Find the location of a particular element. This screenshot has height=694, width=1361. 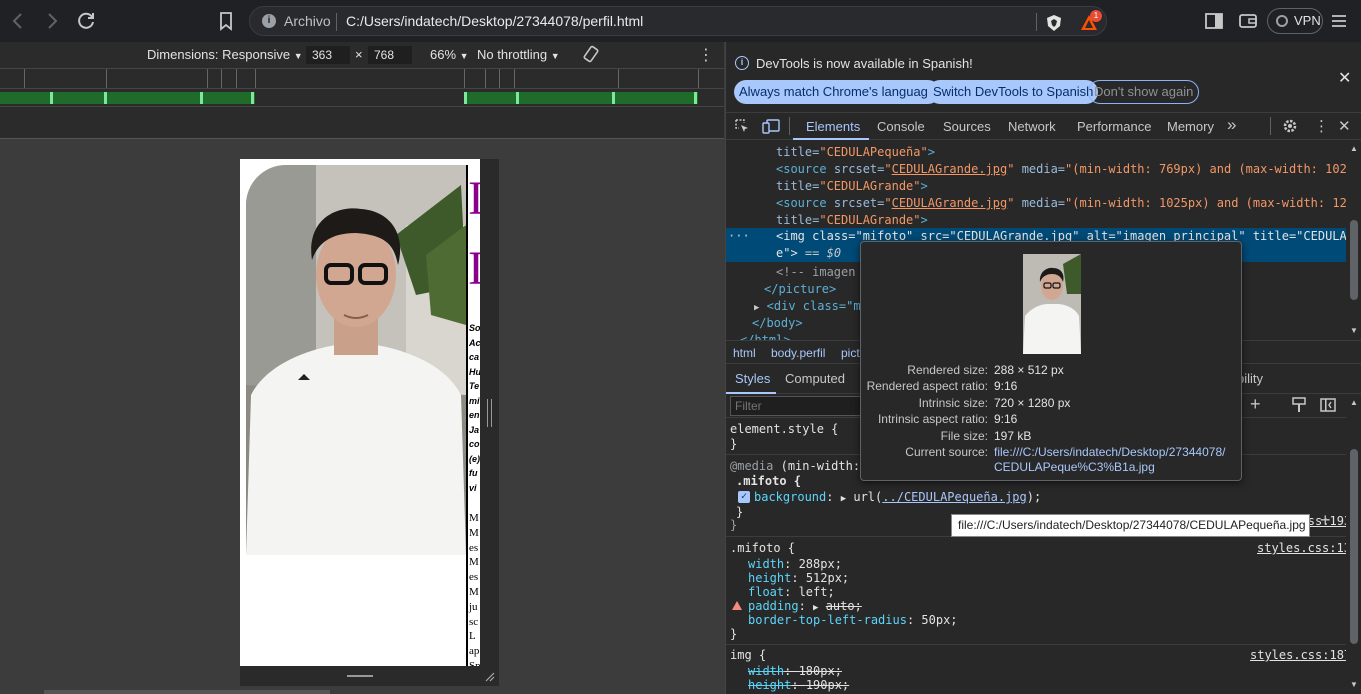

new-rule-icon: + is located at coordinates (1255, 404).